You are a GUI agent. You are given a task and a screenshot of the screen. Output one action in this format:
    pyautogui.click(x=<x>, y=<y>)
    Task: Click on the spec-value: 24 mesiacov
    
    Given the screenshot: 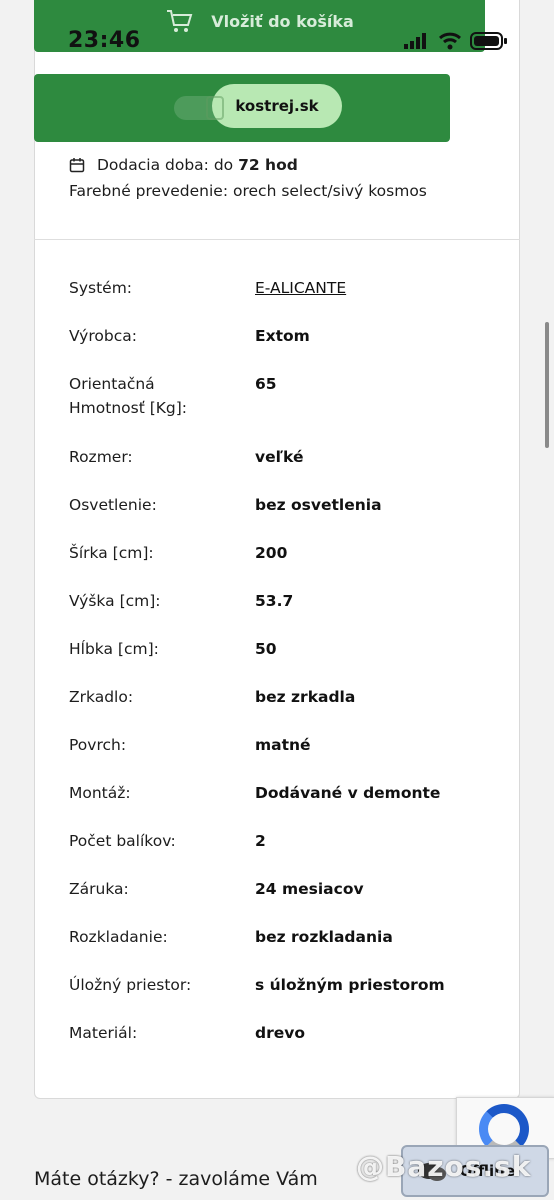 What is the action you would take?
    pyautogui.click(x=309, y=889)
    